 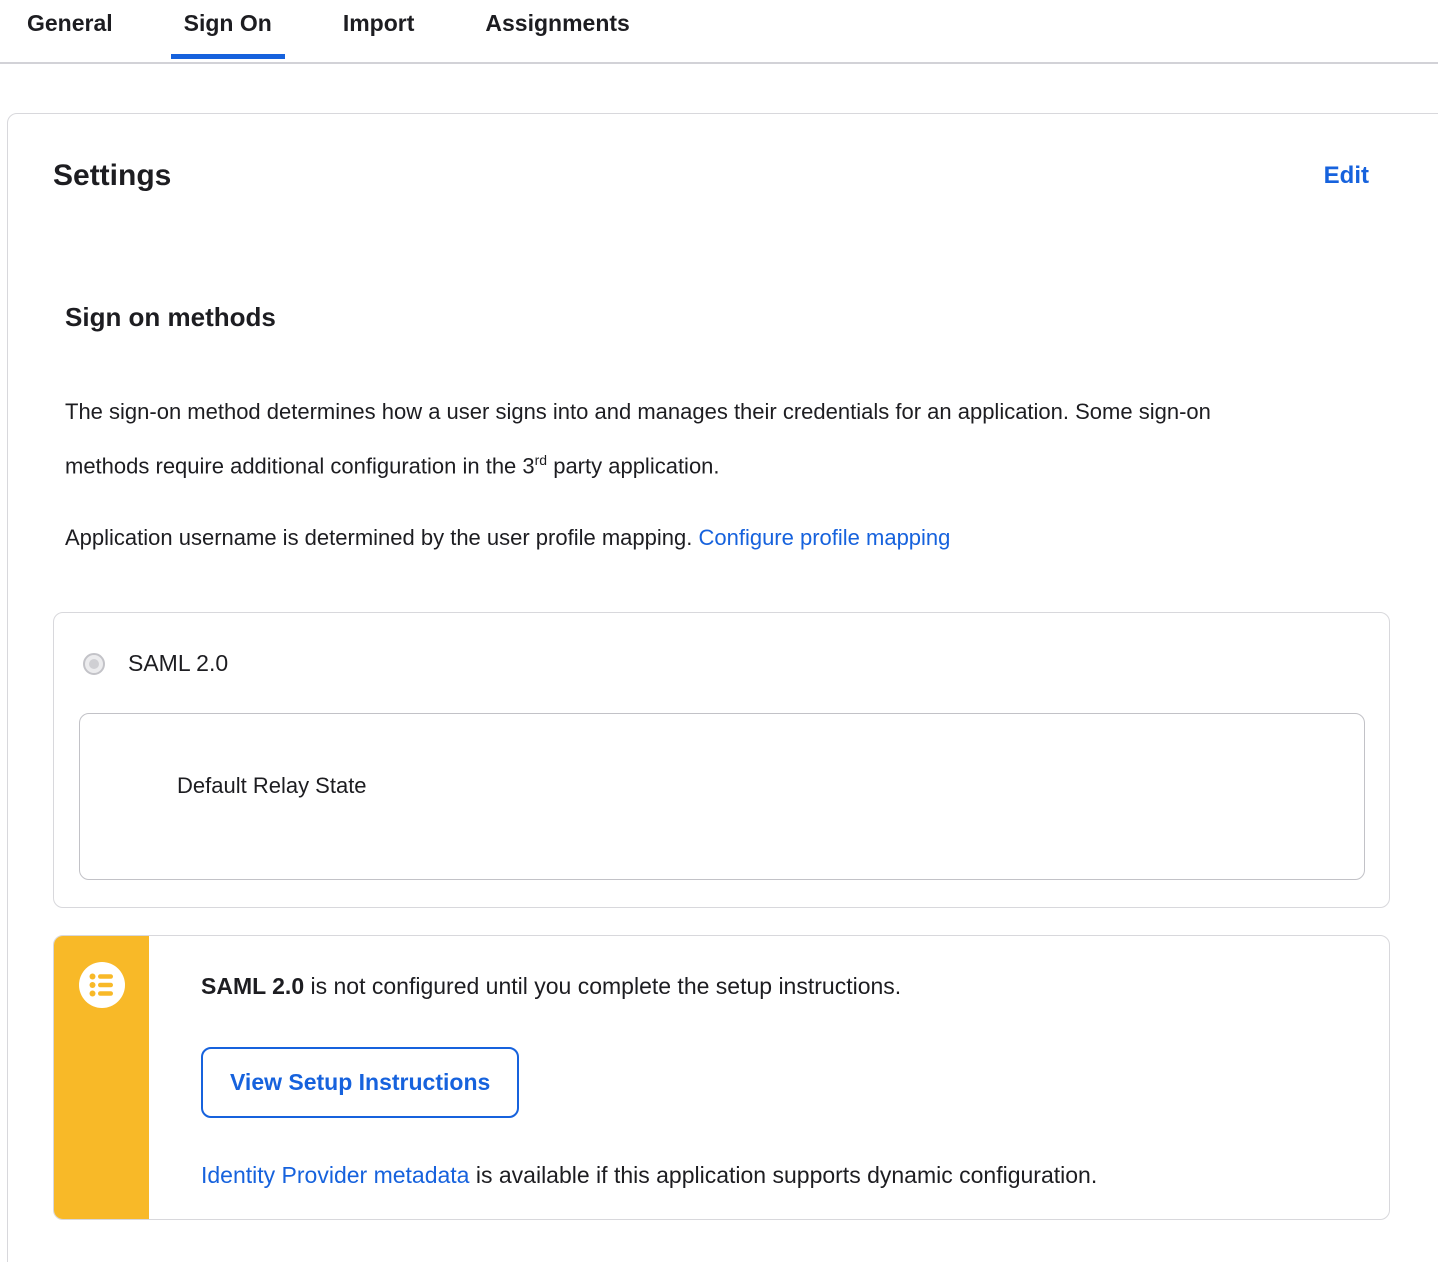 What do you see at coordinates (178, 663) in the screenshot?
I see `saml-radio-label: SAML 2.0` at bounding box center [178, 663].